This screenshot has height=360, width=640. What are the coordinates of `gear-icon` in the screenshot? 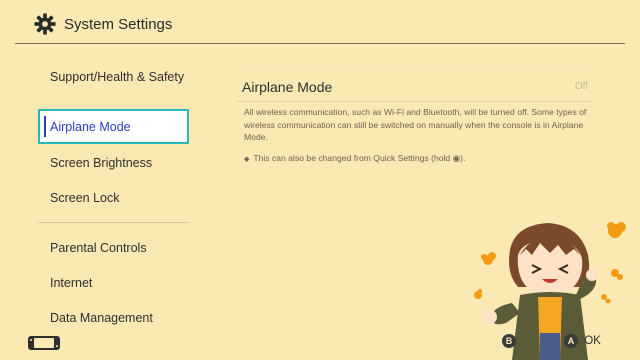 It's located at (45, 24).